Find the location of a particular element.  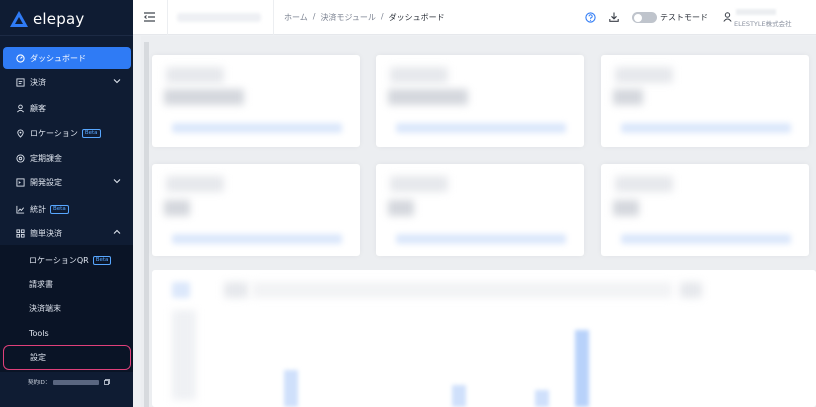

content-scroll-edge is located at coordinates (146, 224).